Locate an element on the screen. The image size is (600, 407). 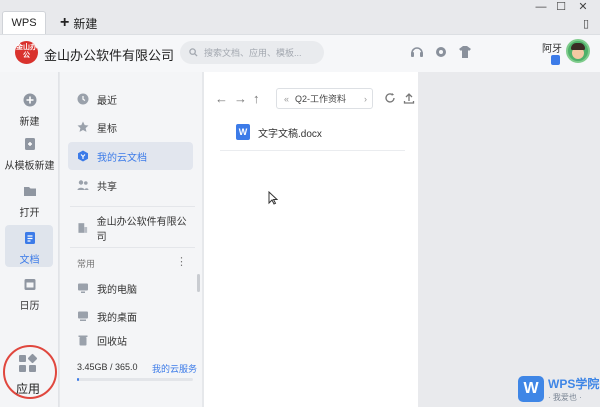
clock-icon is located at coordinates (83, 99).